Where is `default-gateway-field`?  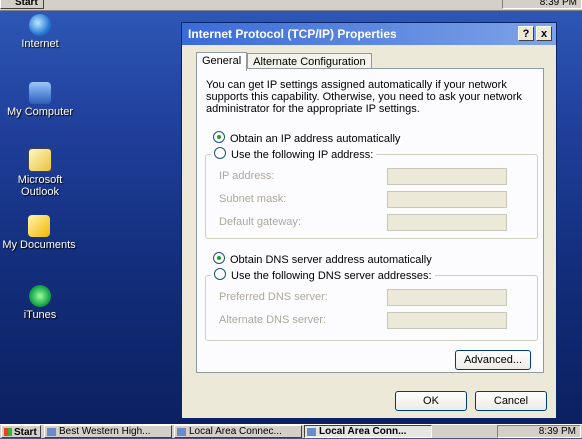
default-gateway-field is located at coordinates (447, 222).